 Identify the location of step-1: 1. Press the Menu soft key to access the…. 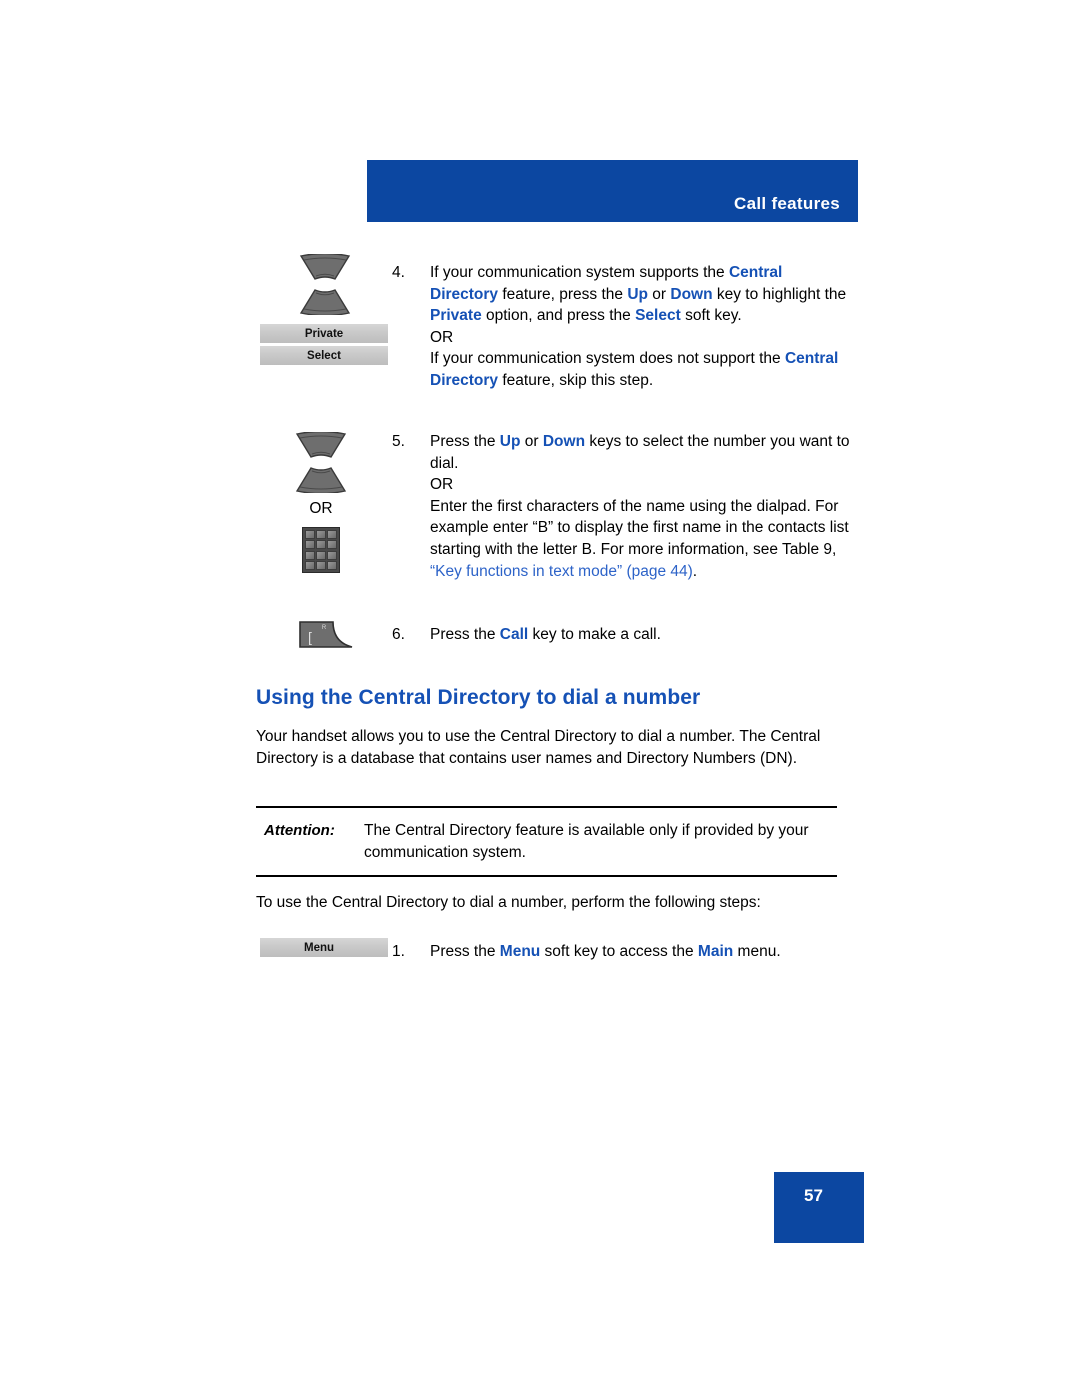
(641, 952).